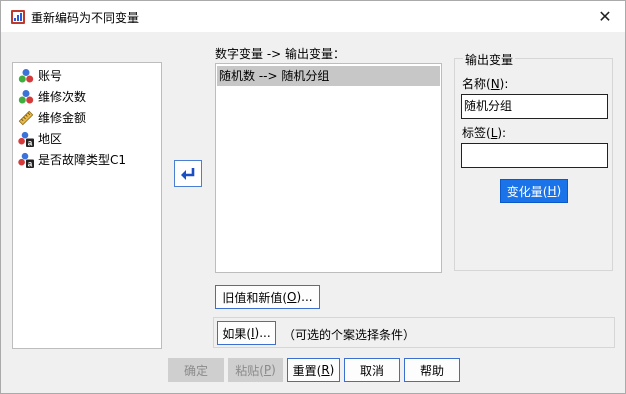 The height and width of the screenshot is (394, 626). What do you see at coordinates (280, 54) in the screenshot?
I see `mapping-list-label: 数字变量 -> 输出变量：` at bounding box center [280, 54].